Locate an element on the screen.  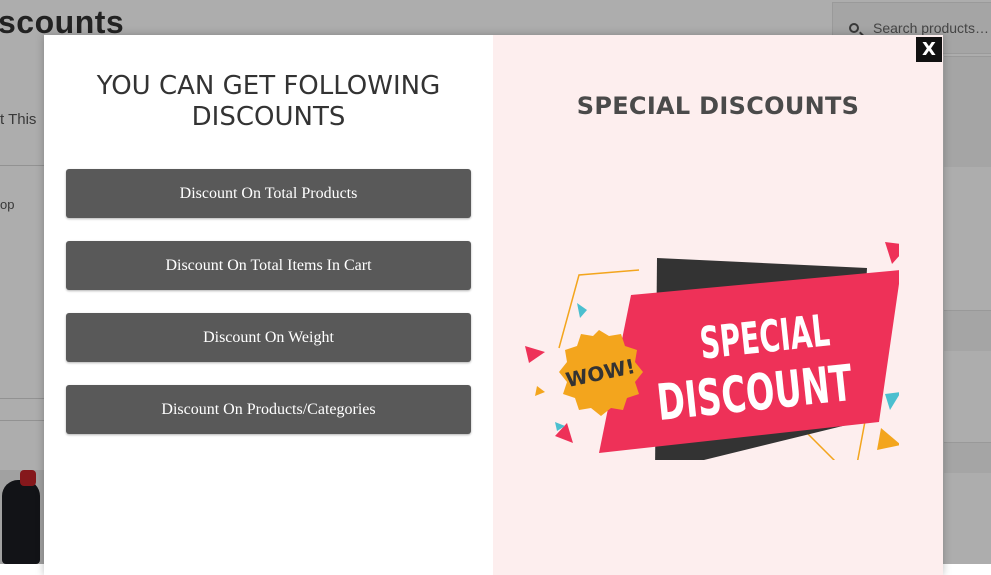
modal-heading: YOU CAN GET FOLLOWING DISCOUNTS is located at coordinates (268, 102).